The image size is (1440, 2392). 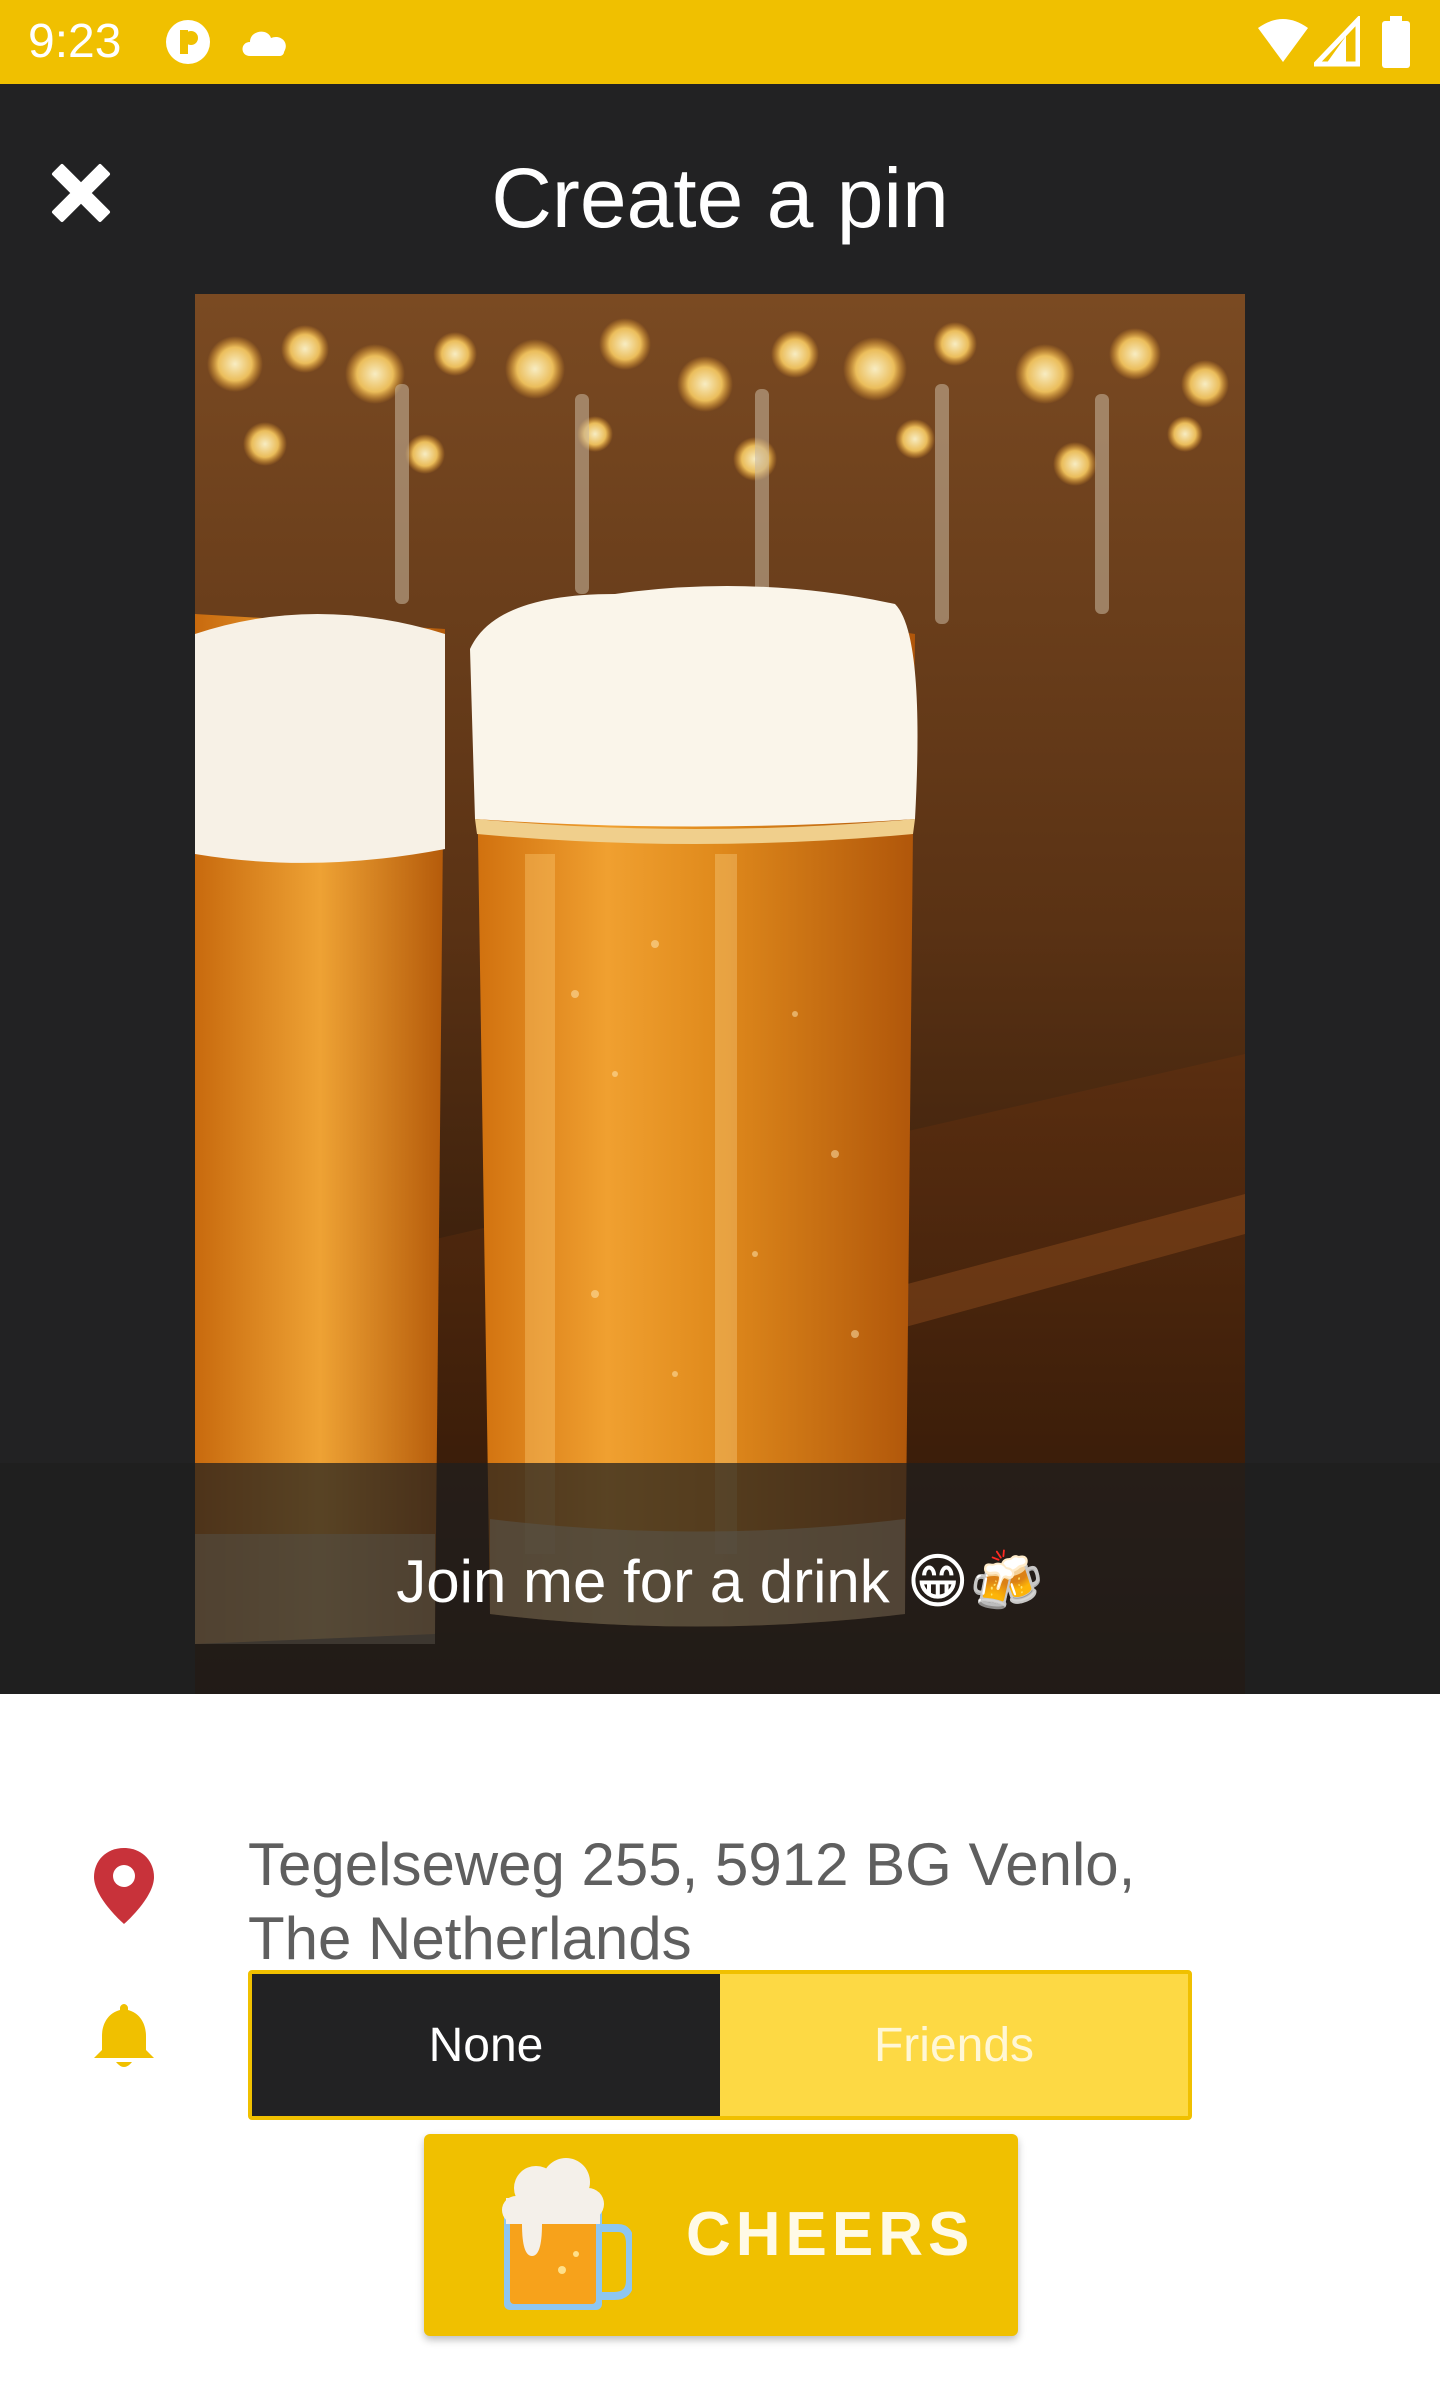 What do you see at coordinates (567, 2234) in the screenshot?
I see `beer-mug-icon` at bounding box center [567, 2234].